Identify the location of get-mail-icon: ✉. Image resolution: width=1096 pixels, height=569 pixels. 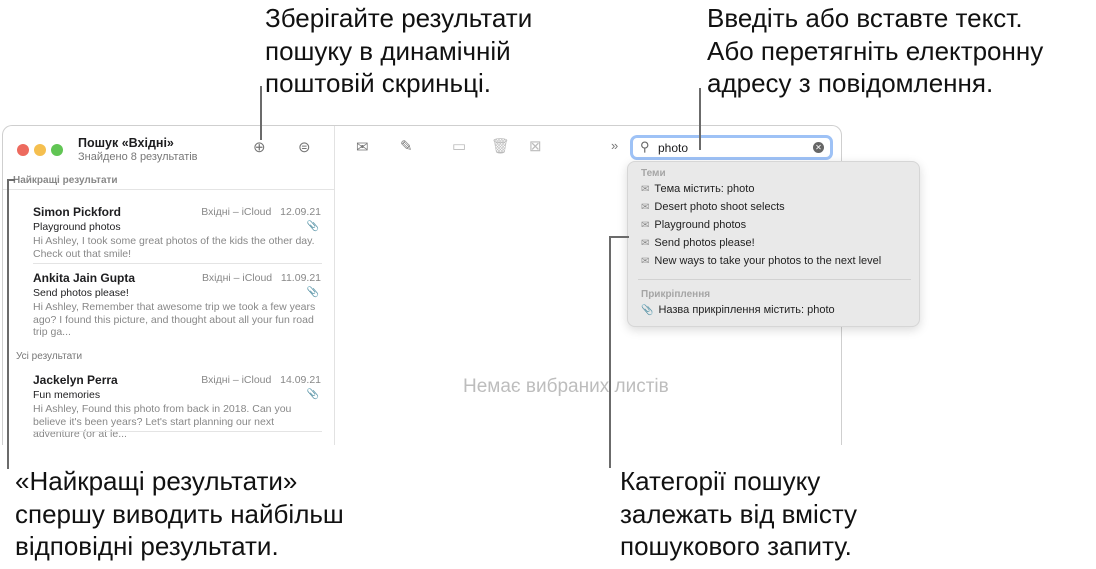
(362, 147).